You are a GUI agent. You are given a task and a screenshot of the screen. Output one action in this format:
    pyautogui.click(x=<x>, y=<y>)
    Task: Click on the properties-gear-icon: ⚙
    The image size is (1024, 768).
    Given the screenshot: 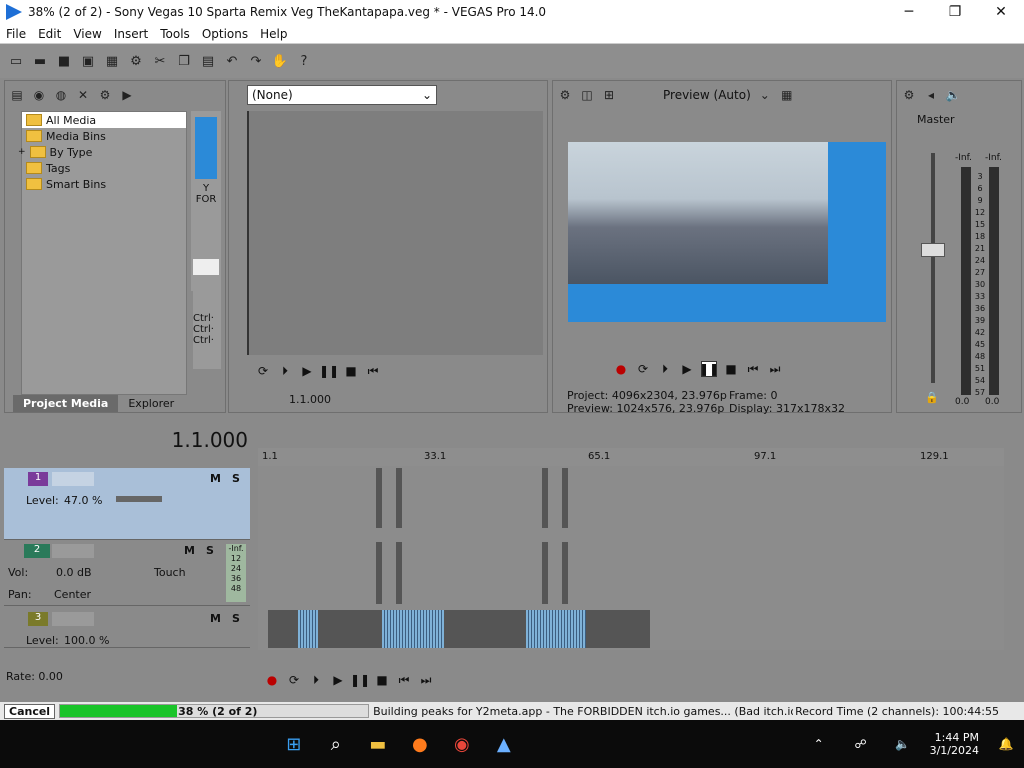 What is the action you would take?
    pyautogui.click(x=136, y=61)
    